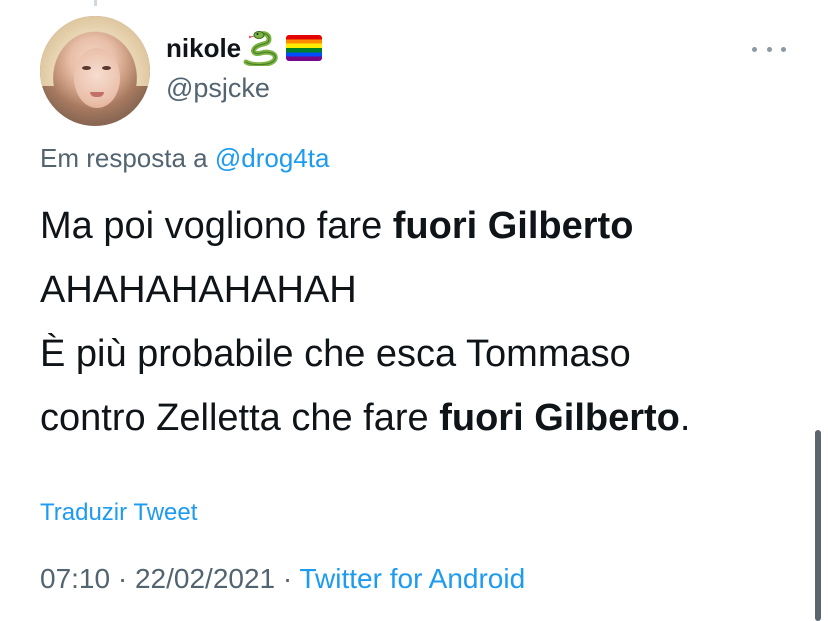  Describe the element at coordinates (335, 354) in the screenshot. I see `tweet-line: È più probabile che esca Tommaso` at that location.